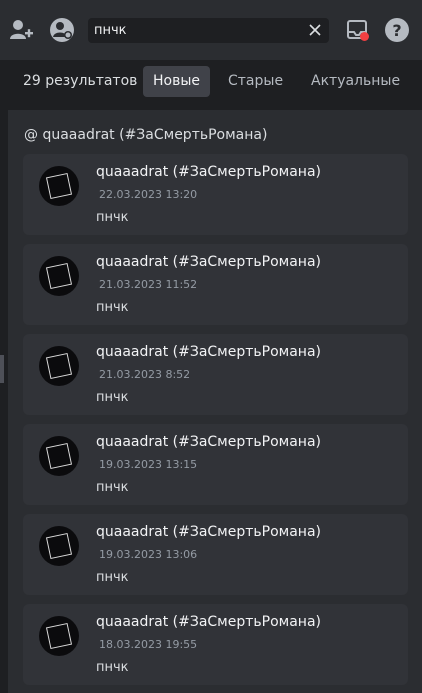 The height and width of the screenshot is (693, 422). I want to click on tab-relevant: Актуальные, so click(355, 81).